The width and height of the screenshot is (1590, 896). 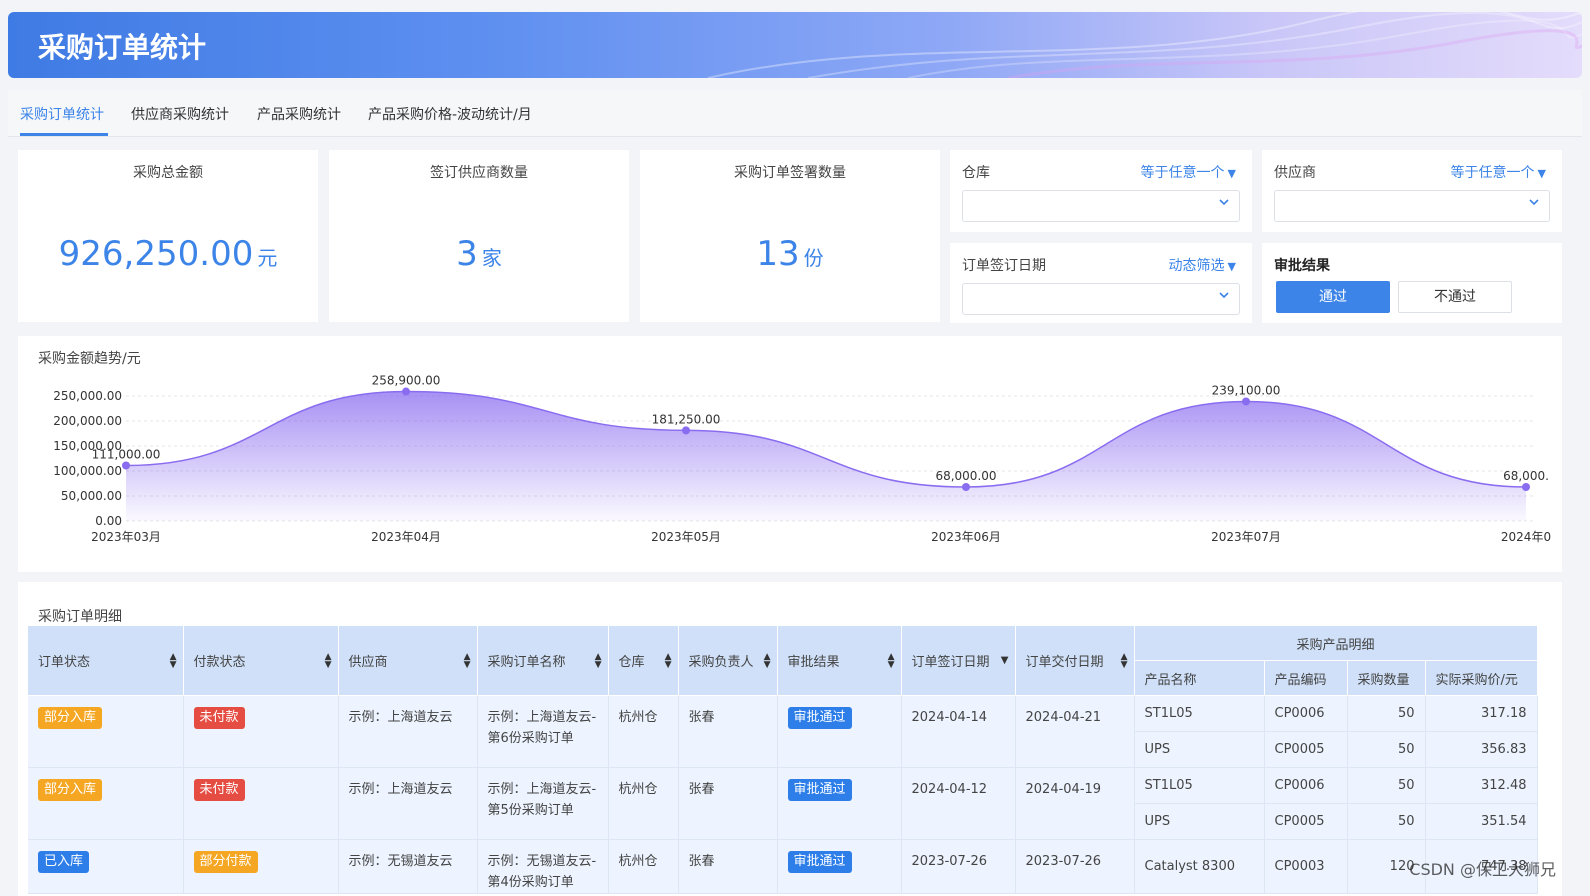 What do you see at coordinates (1481, 678) in the screenshot?
I see `sub-column-header: 实际采购价/元` at bounding box center [1481, 678].